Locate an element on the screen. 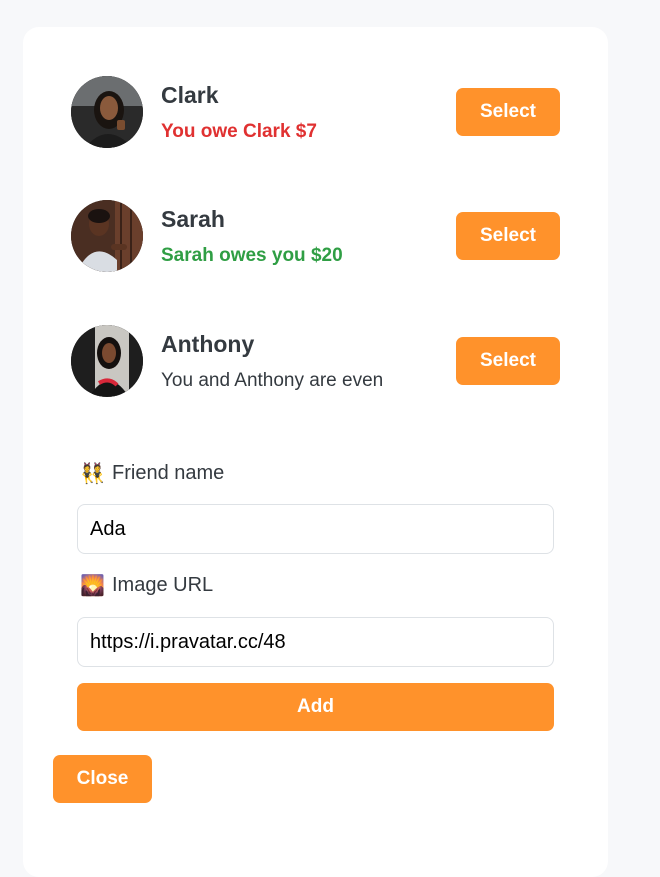 The height and width of the screenshot is (877, 660). friend-name: Sarah is located at coordinates (193, 219).